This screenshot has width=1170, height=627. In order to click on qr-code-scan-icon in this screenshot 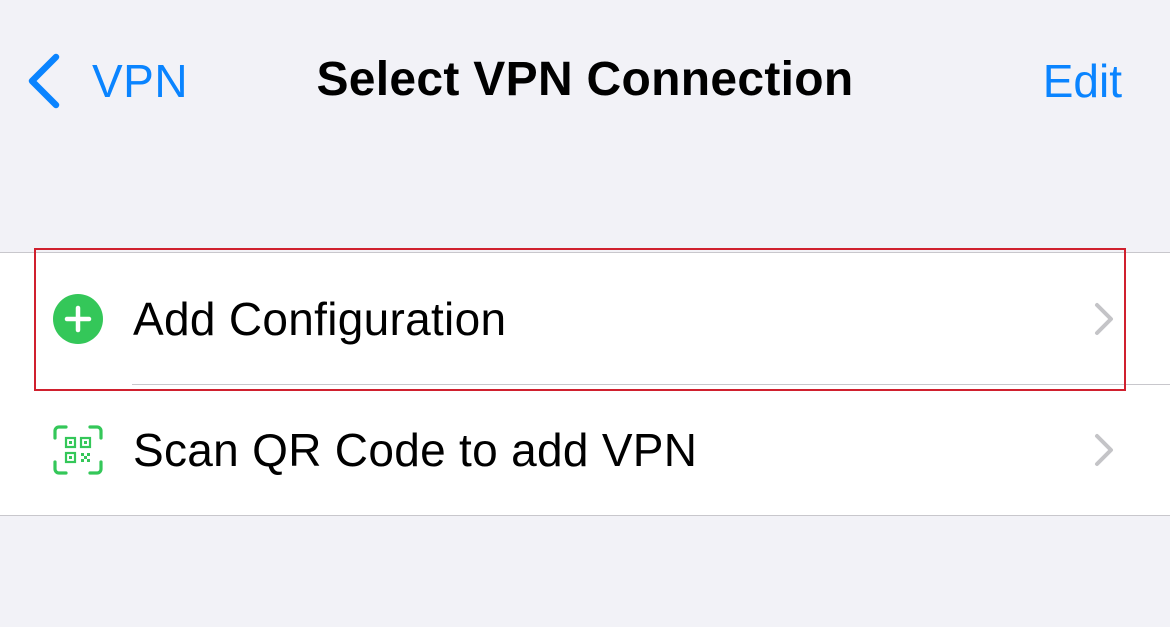, I will do `click(78, 449)`.